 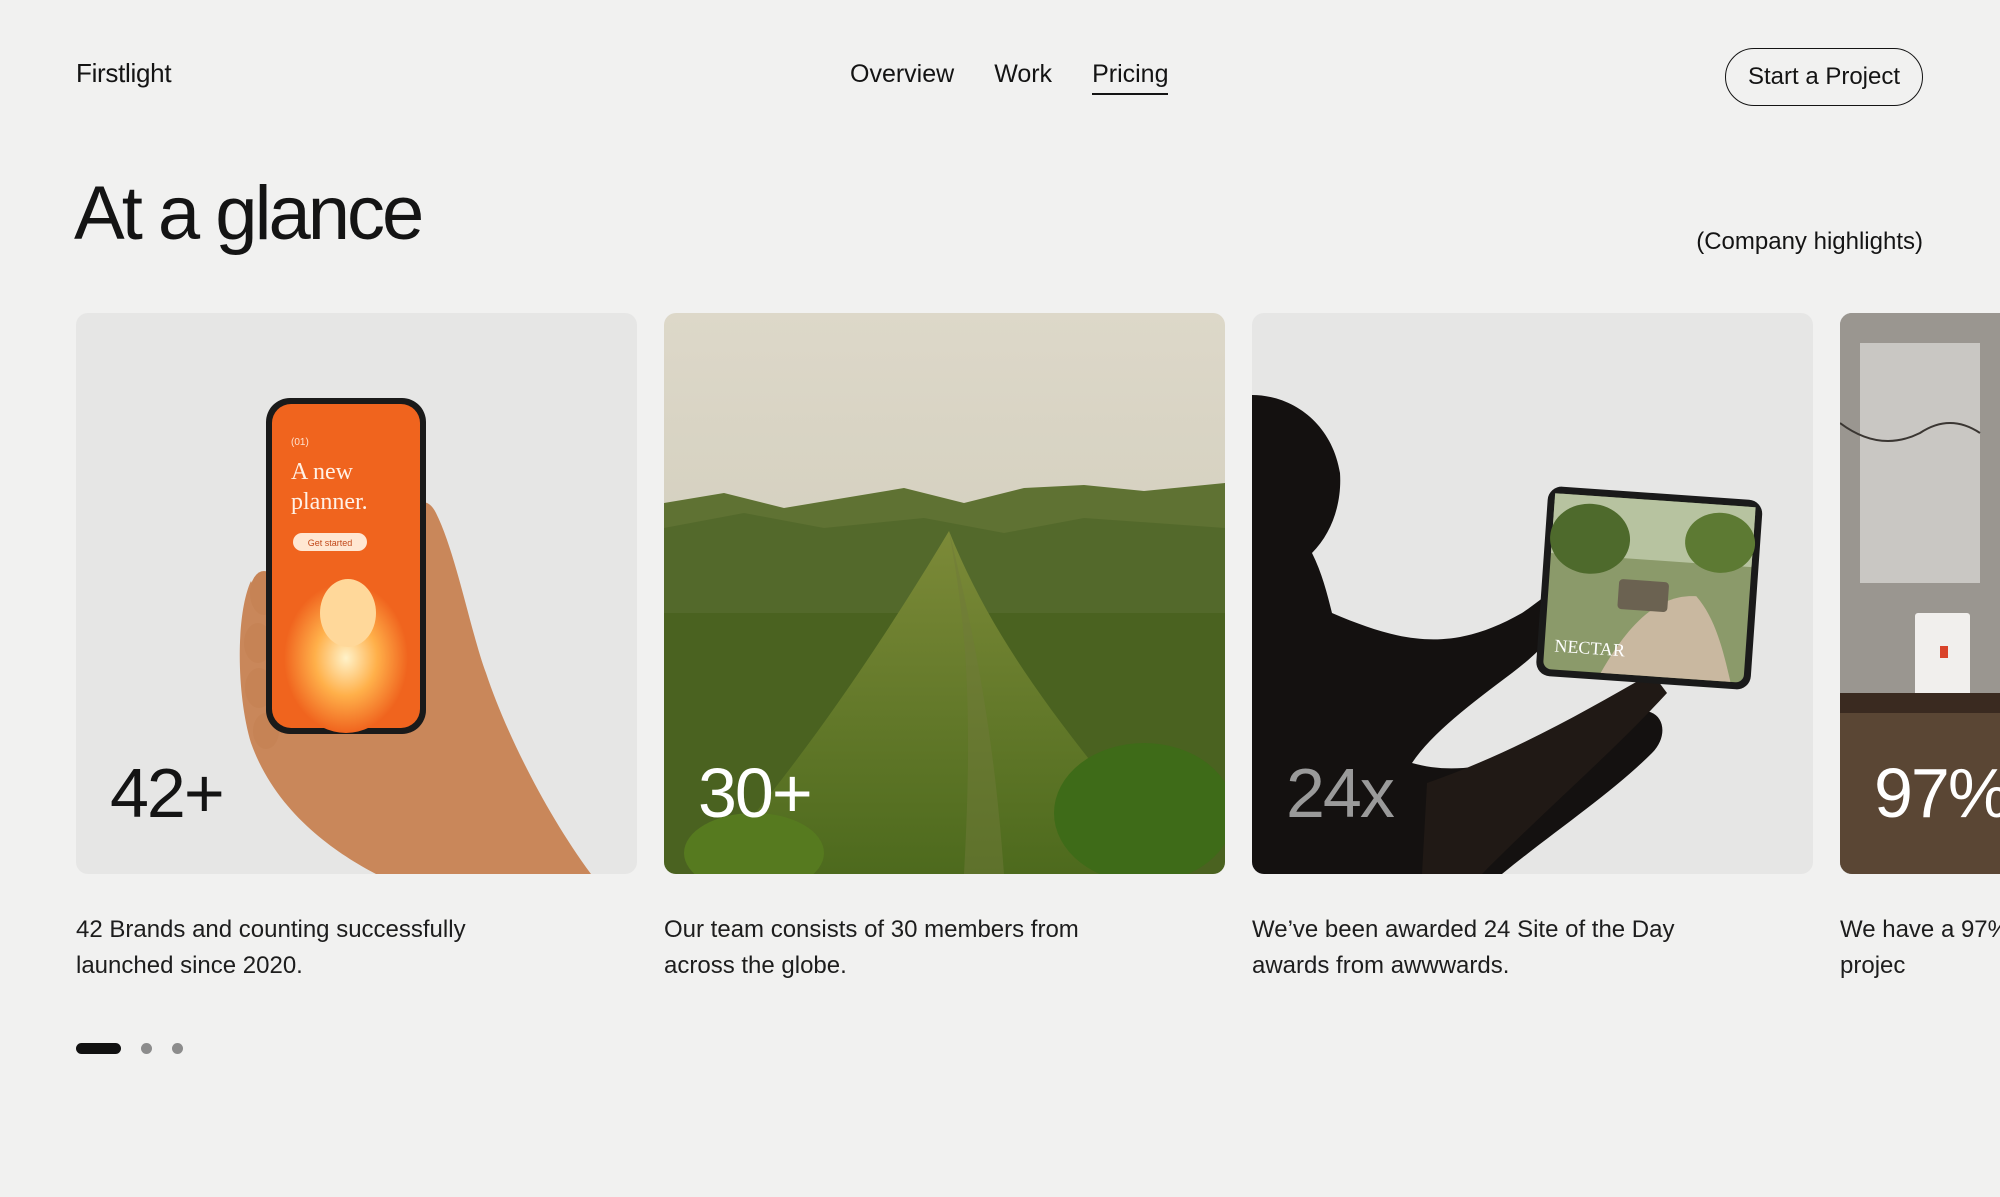 What do you see at coordinates (944, 593) in the screenshot?
I see `highlight-card-team: 30+` at bounding box center [944, 593].